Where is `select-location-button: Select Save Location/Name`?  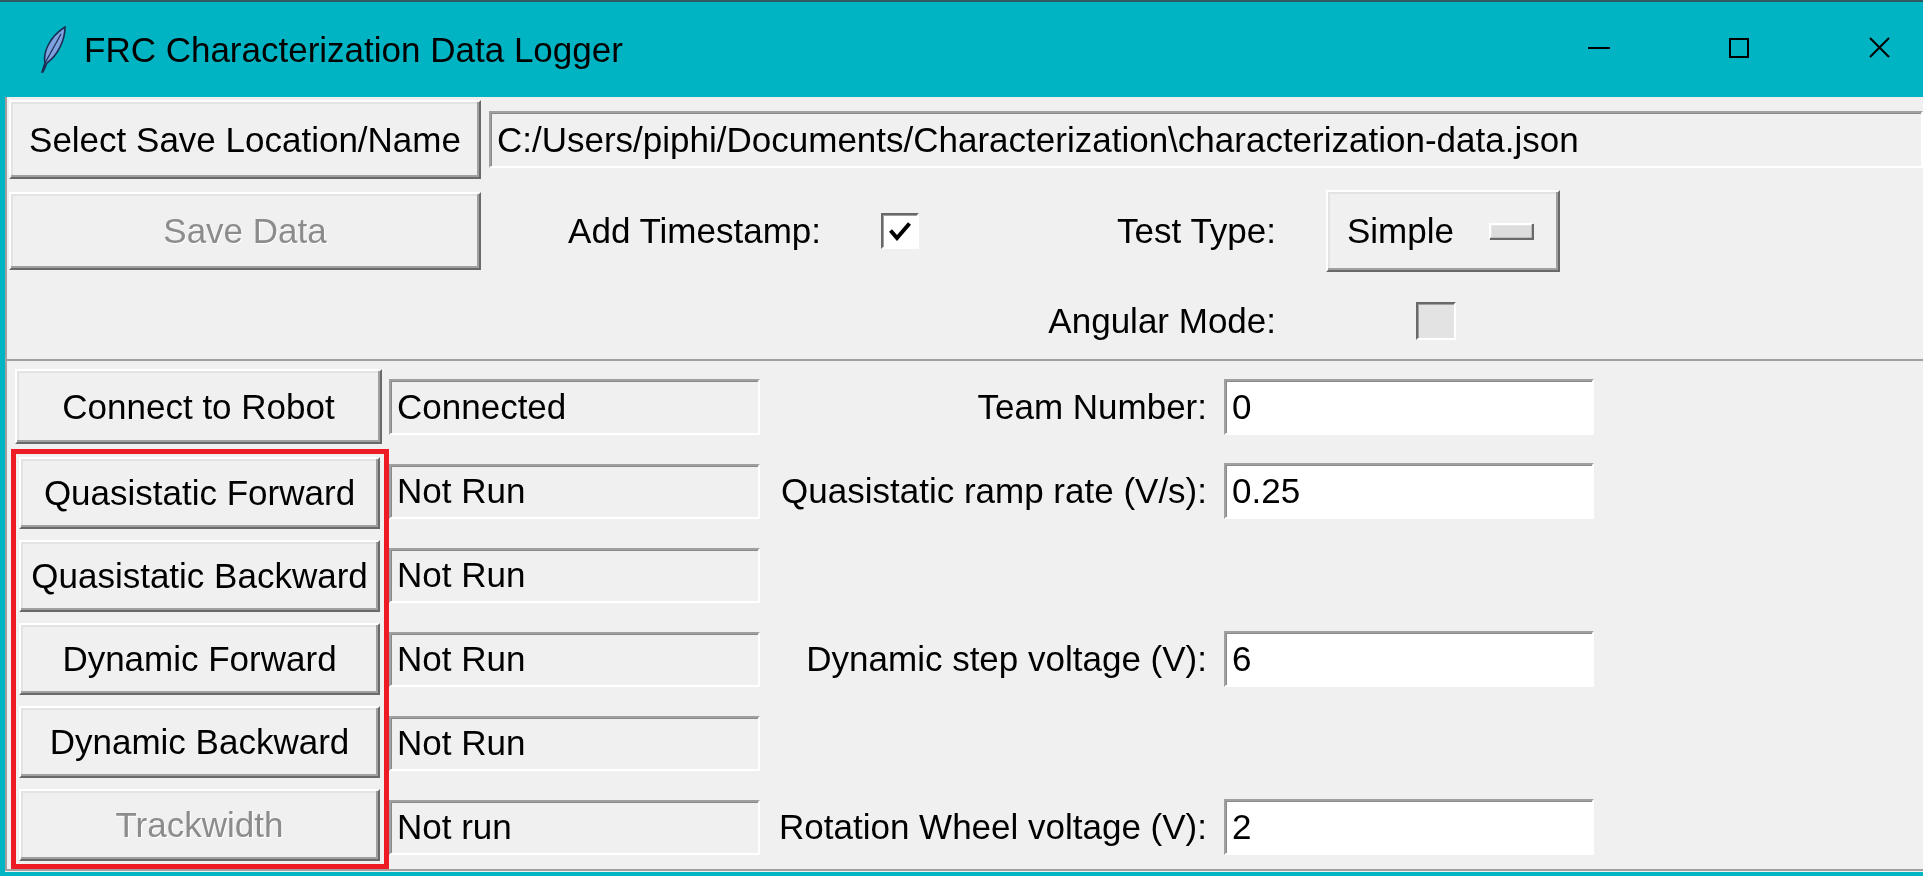
select-location-button: Select Save Location/Name is located at coordinates (245, 139).